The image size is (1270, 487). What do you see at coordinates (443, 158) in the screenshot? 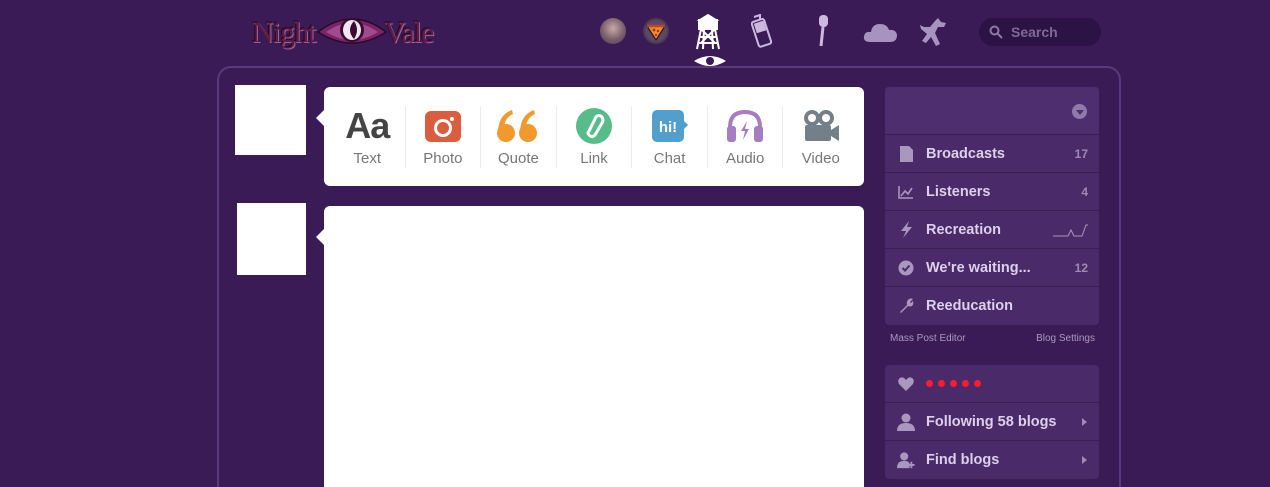
I see `post-type-label: Photo` at bounding box center [443, 158].